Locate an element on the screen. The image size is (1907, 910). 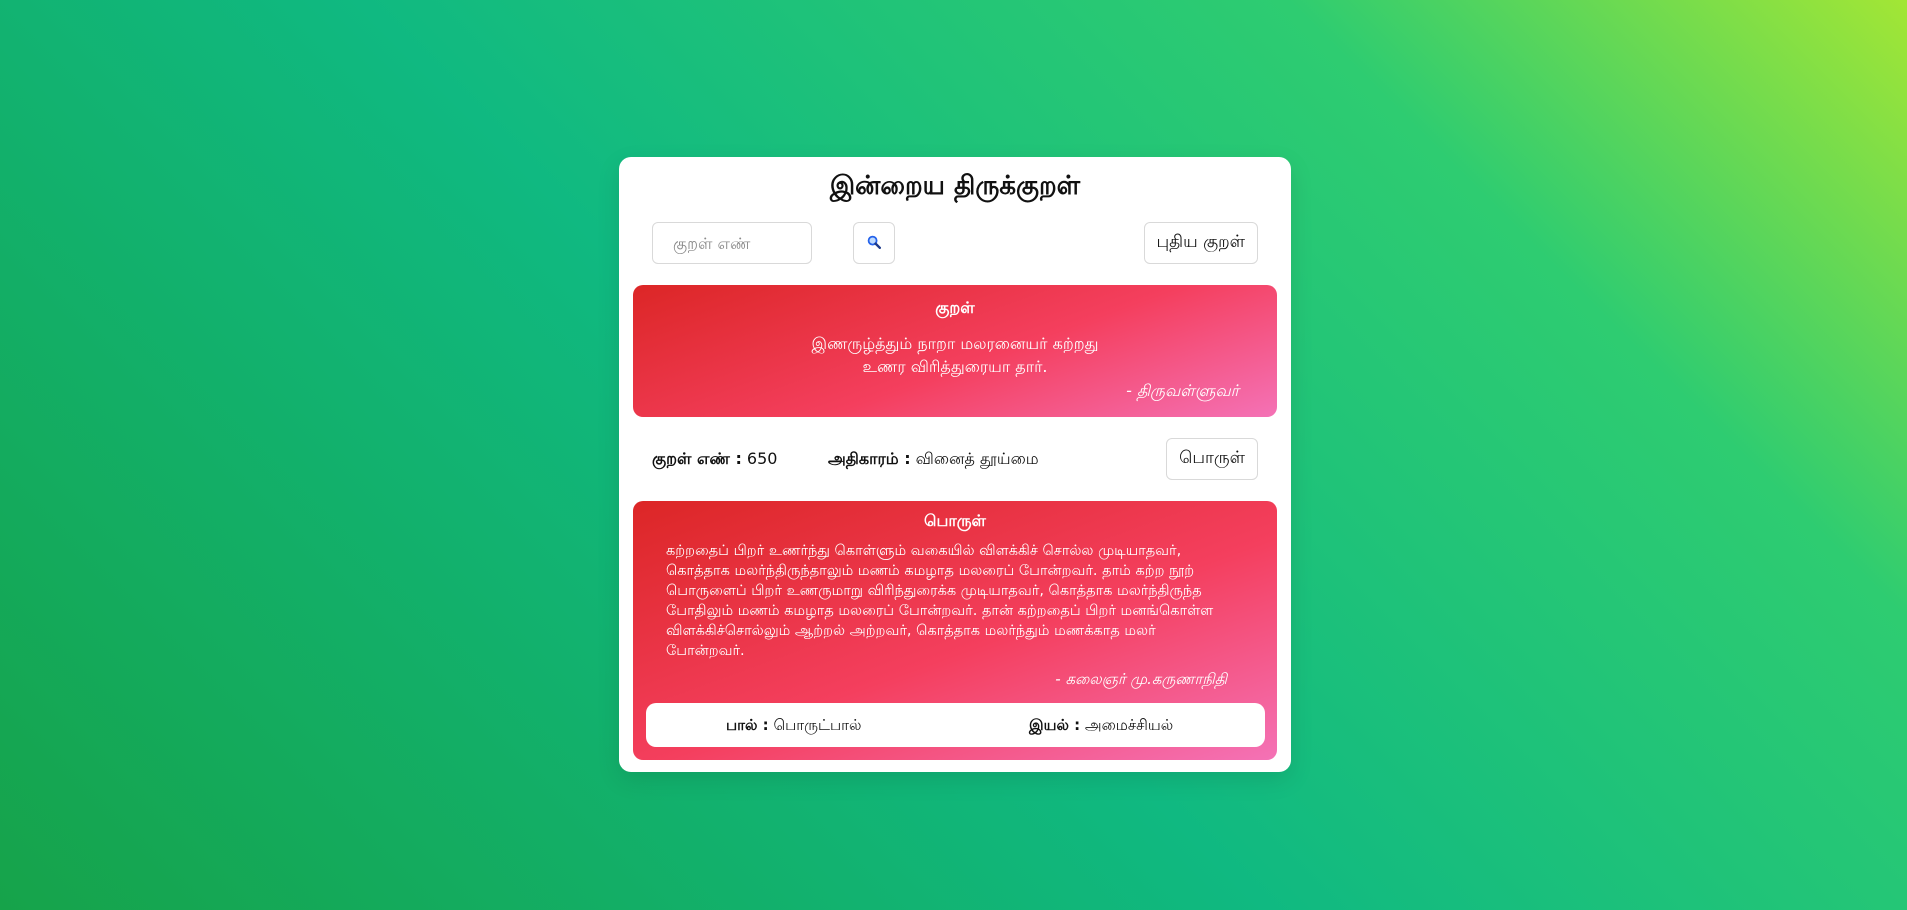
chapter: அதிகாரம் : வினைத் தூய்மை is located at coordinates (933, 459).